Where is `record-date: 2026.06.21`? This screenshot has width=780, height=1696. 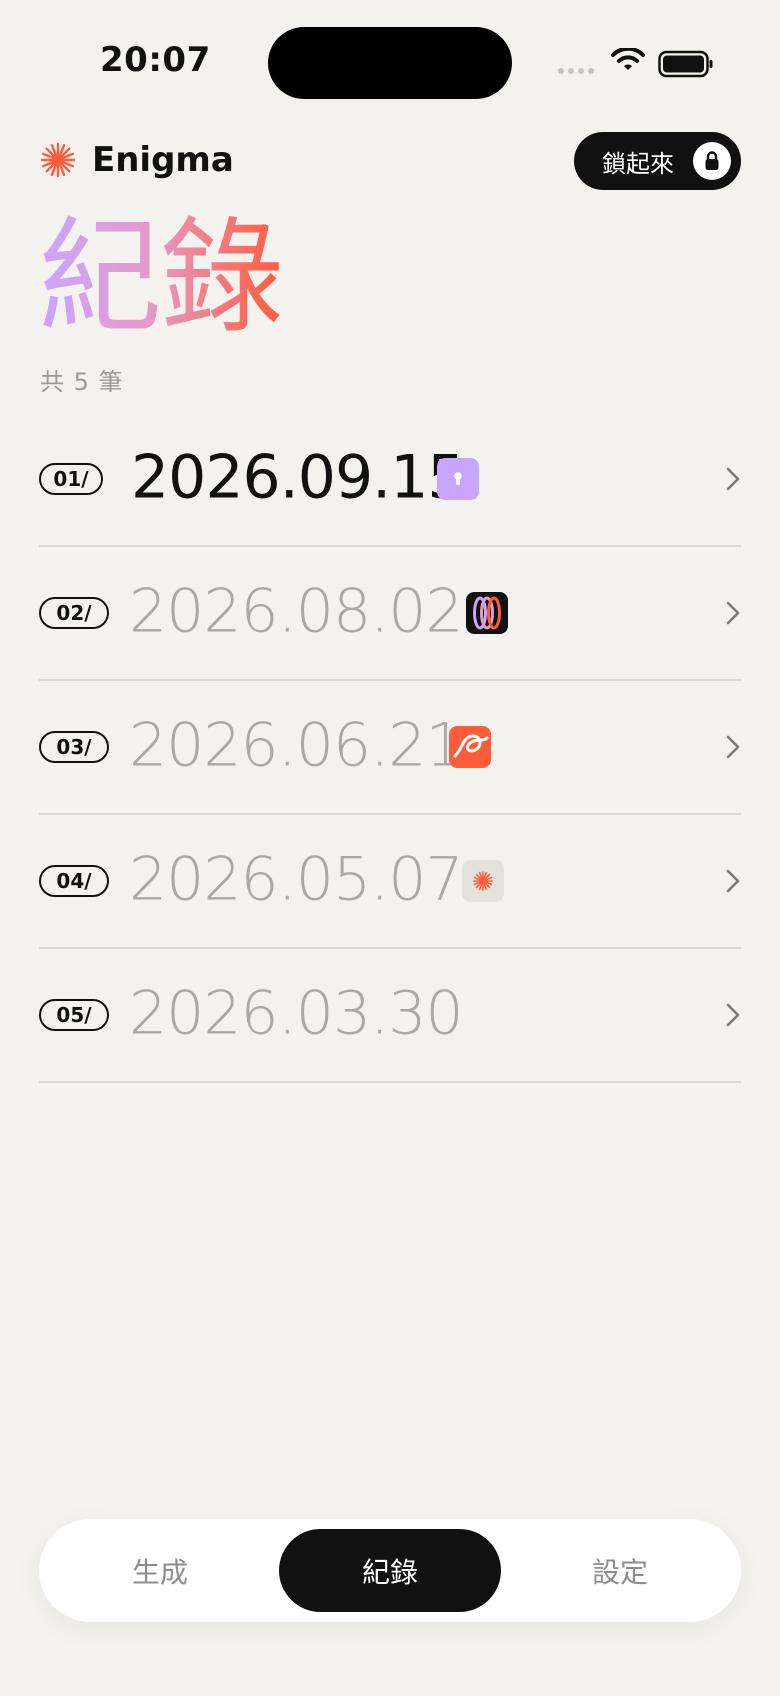
record-date: 2026.06.21 is located at coordinates (296, 745).